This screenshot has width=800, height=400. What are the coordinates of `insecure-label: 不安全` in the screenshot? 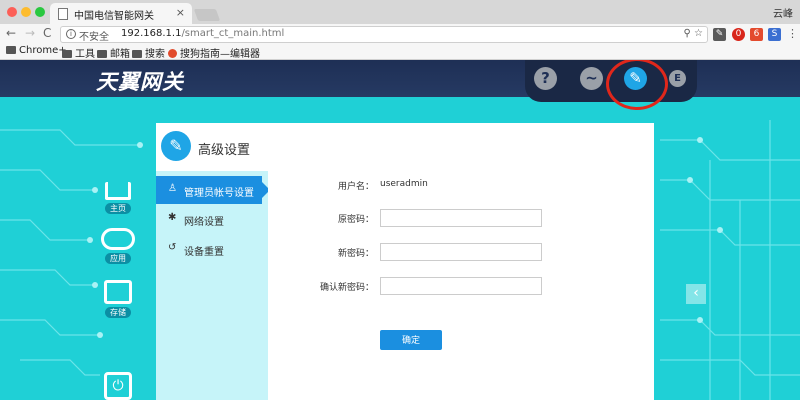 It's located at (94, 37).